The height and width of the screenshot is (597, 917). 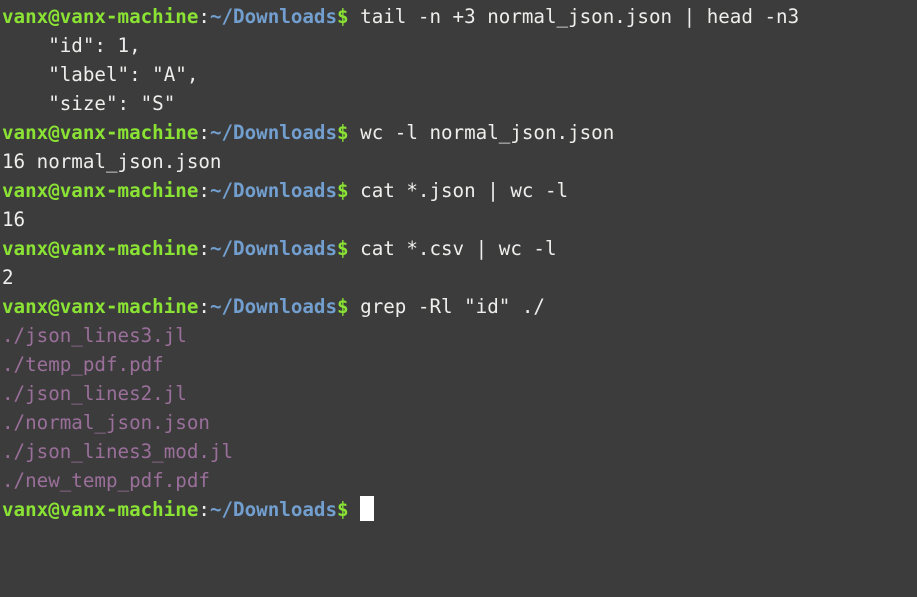 I want to click on terminal-output-line-text: 2, so click(x=8, y=277).